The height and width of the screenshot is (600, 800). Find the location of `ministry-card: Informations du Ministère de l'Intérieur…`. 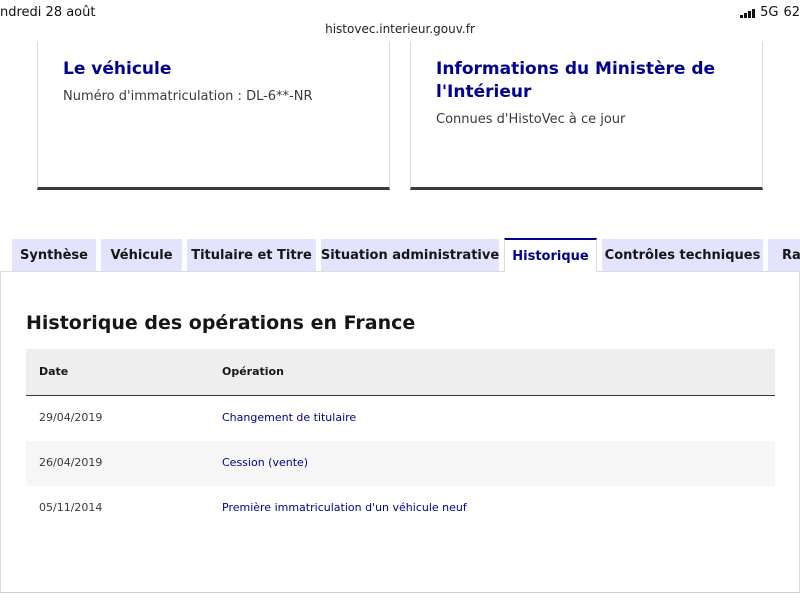

ministry-card: Informations du Ministère de l'Intérieur… is located at coordinates (586, 116).